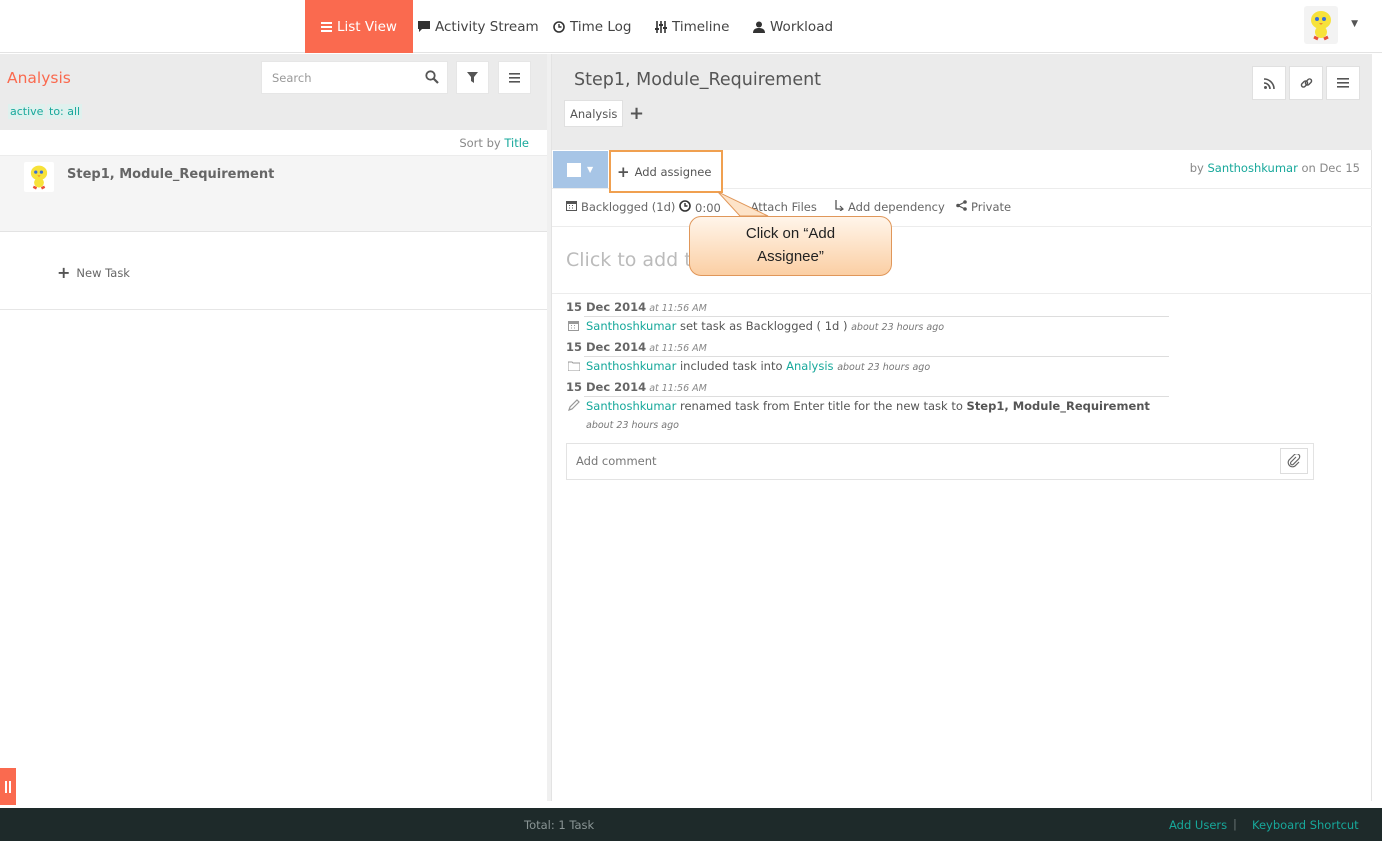  What do you see at coordinates (809, 366) in the screenshot?
I see `project-link: Analysis` at bounding box center [809, 366].